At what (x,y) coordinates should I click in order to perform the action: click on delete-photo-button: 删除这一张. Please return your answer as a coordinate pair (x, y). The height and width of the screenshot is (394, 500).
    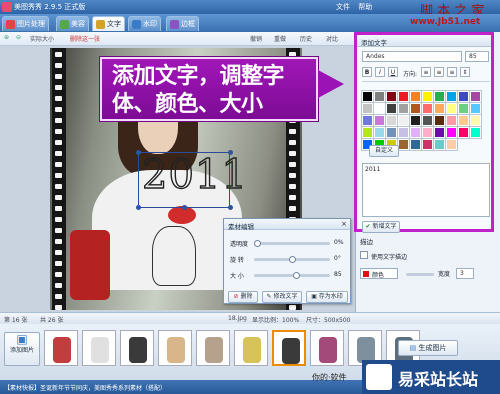
    Looking at the image, I should click on (85, 38).